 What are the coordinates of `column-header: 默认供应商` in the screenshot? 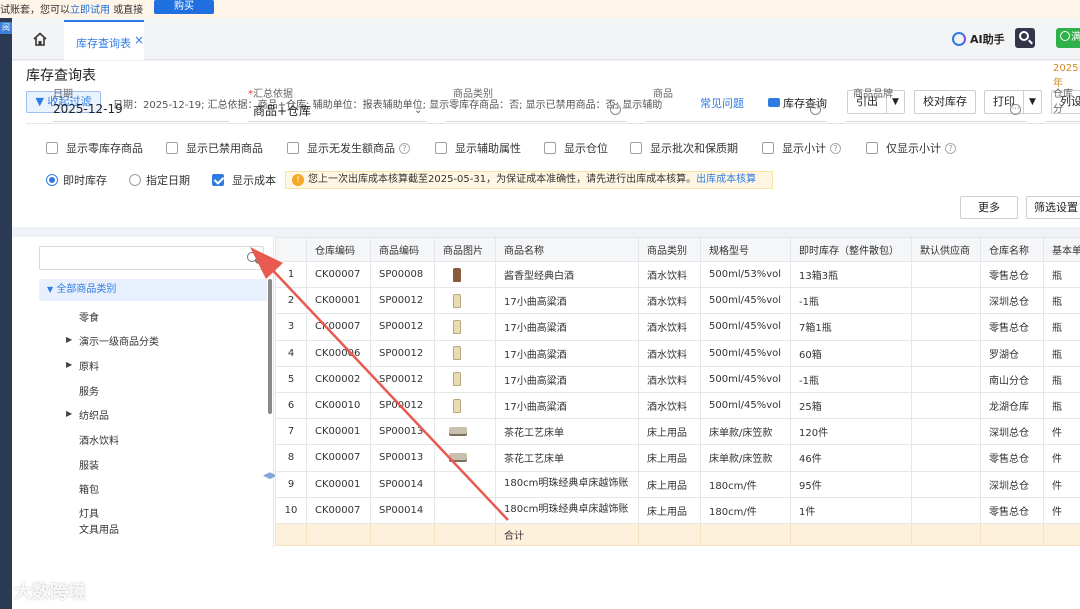 It's located at (946, 249).